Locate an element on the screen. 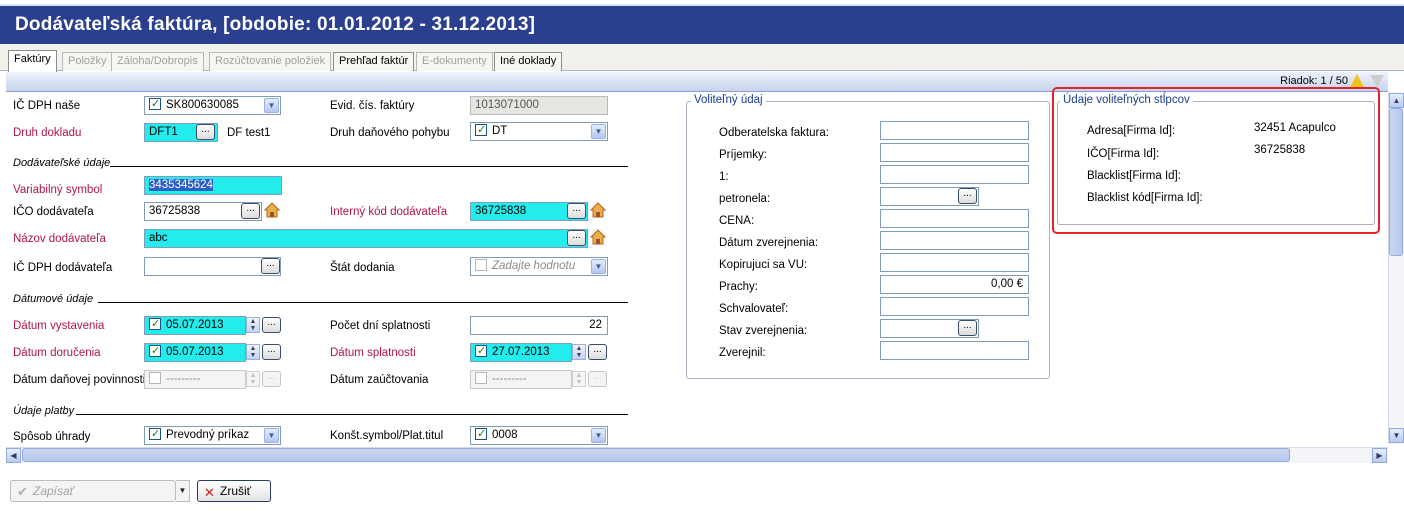 This screenshot has width=1404, height=511. datum-vystavenia-field: 05.07.2013 is located at coordinates (195, 325).